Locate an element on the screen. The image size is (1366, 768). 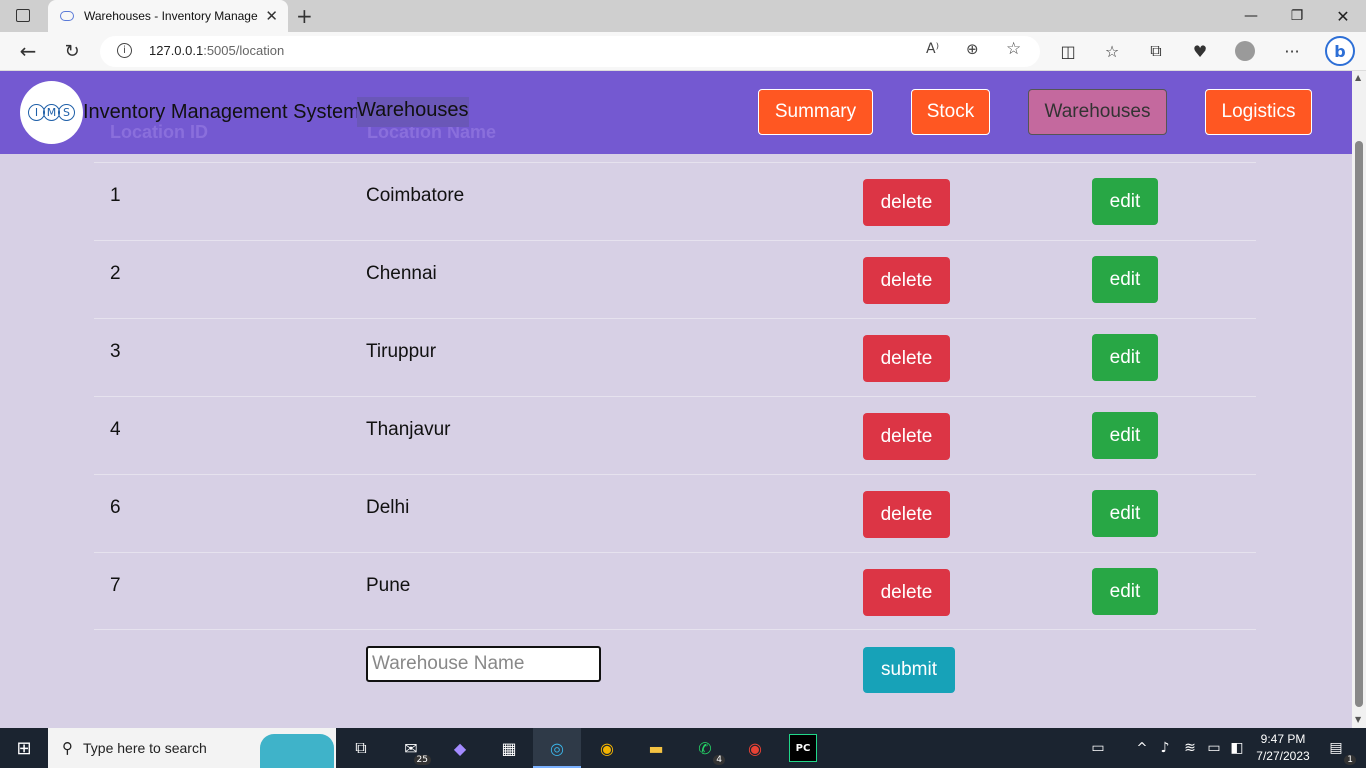
close-tab-icon: ✕ is located at coordinates (271, 16).